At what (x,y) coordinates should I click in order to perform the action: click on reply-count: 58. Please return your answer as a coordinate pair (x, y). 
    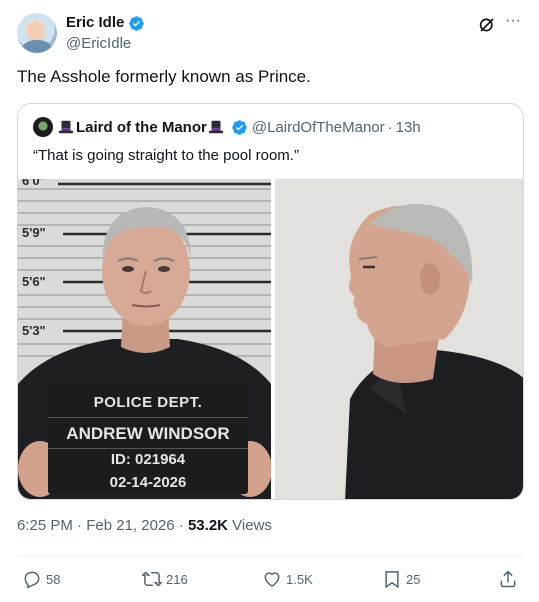
    Looking at the image, I should click on (53, 579).